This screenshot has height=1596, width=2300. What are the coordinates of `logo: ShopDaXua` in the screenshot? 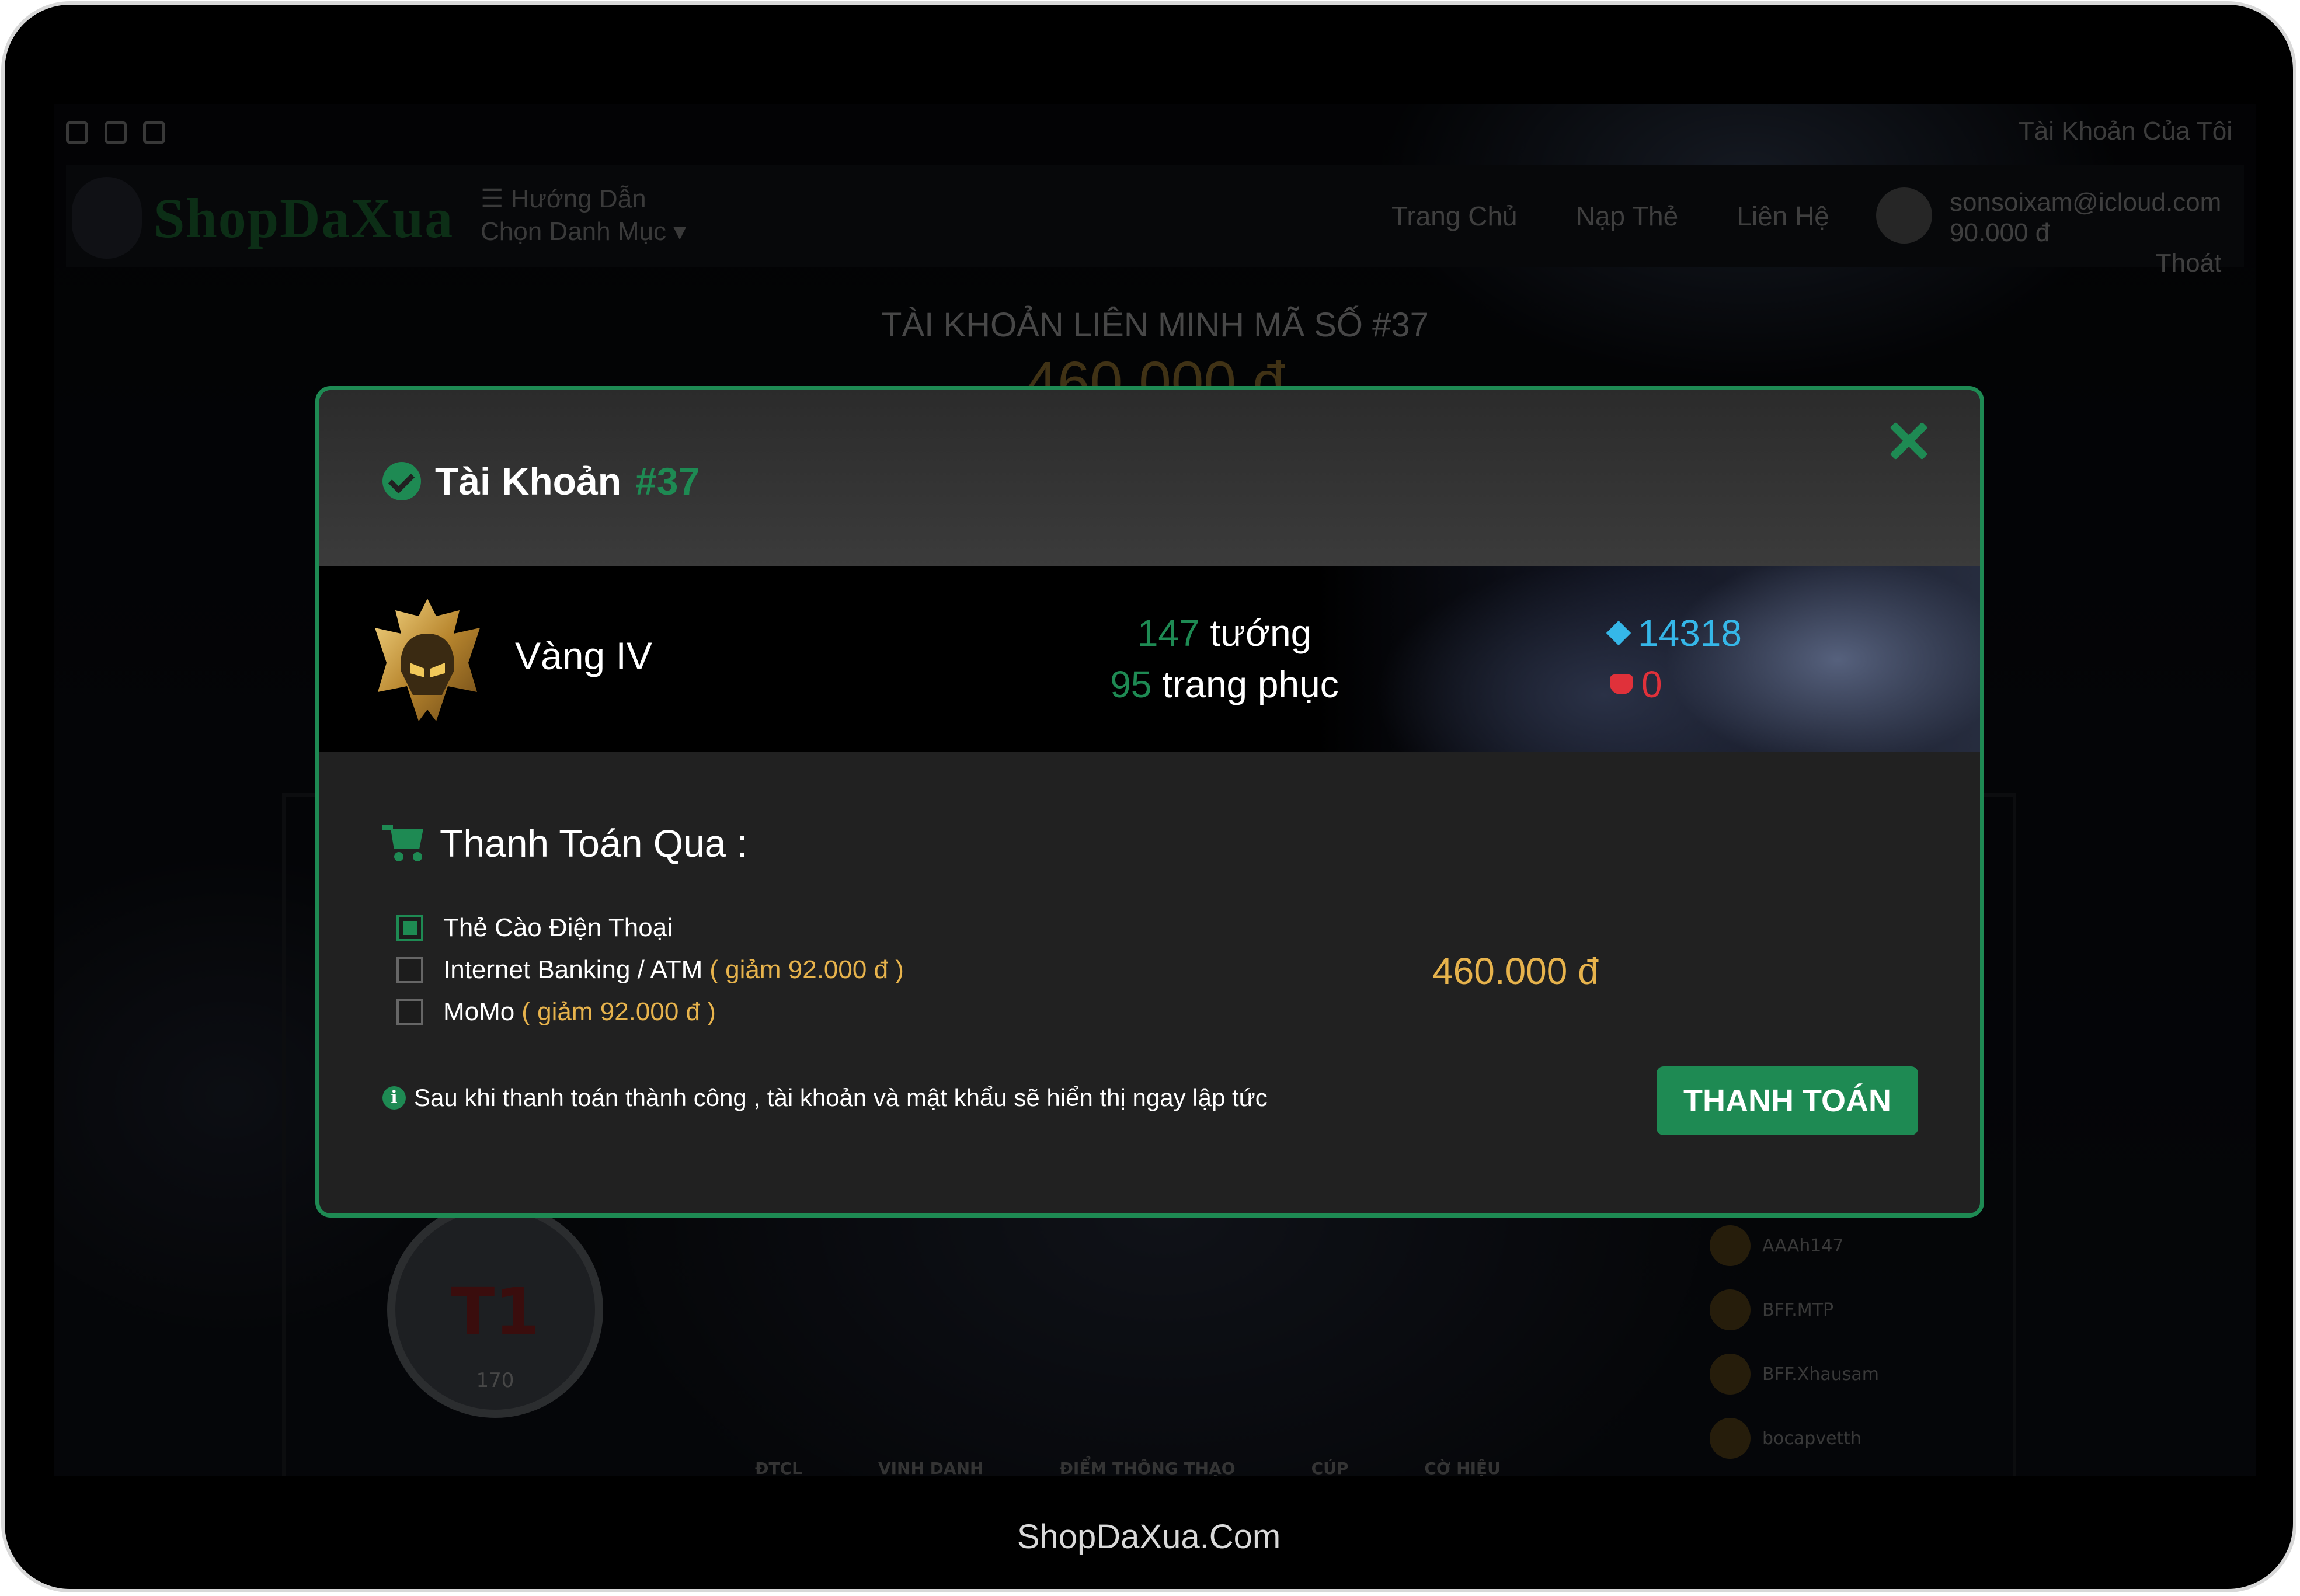 It's located at (263, 218).